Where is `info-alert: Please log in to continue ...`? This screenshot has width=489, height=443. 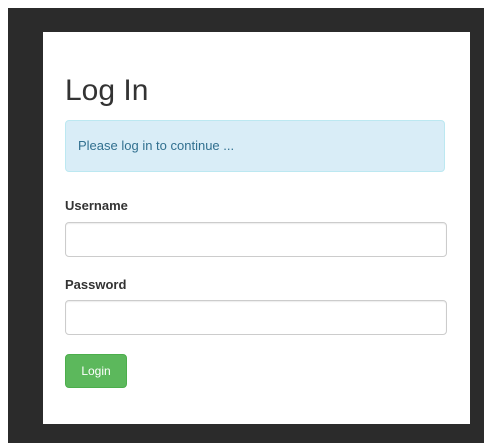 info-alert: Please log in to continue ... is located at coordinates (255, 146).